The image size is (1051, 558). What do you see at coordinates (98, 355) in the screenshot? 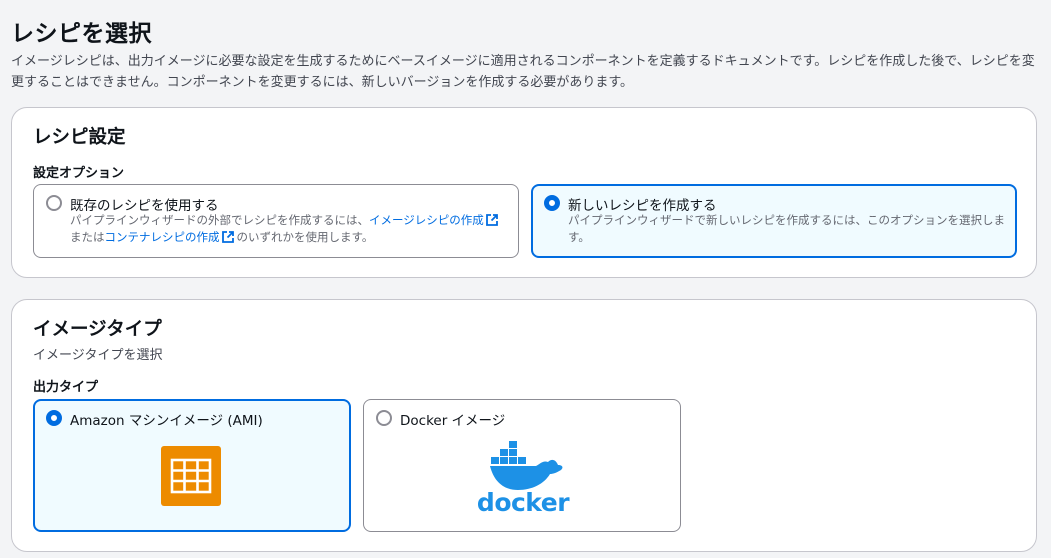
I see `image-type-description: イメージタイプを選択` at bounding box center [98, 355].